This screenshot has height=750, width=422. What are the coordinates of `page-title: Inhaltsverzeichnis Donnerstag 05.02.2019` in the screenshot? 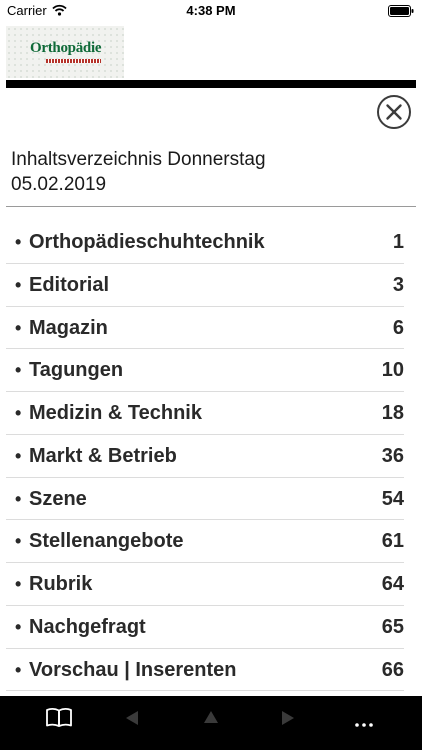 It's located at (138, 172).